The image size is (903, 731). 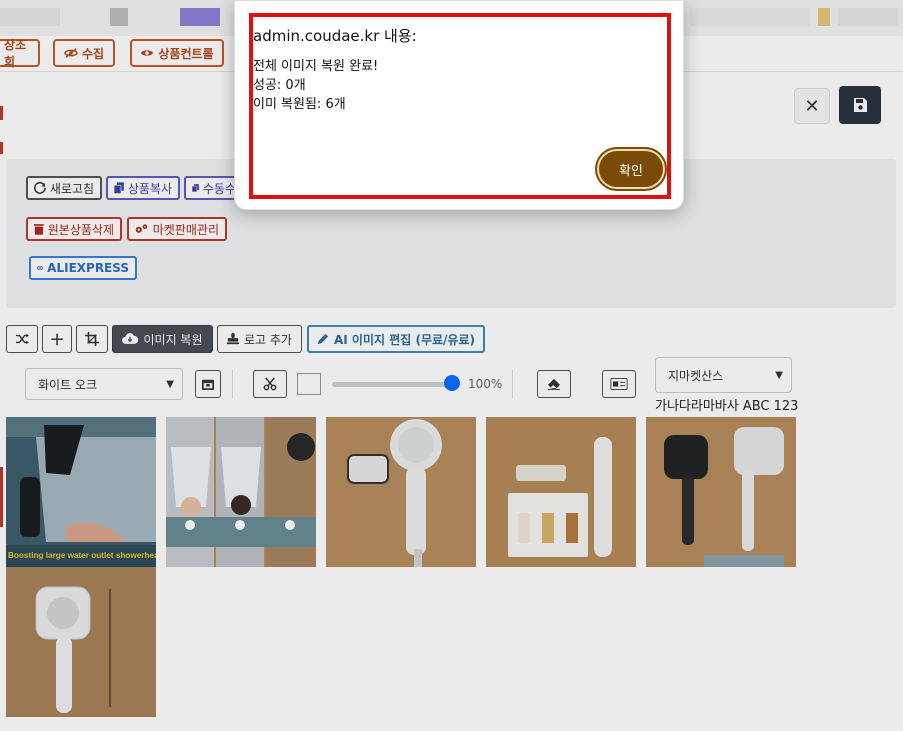 I want to click on delete-original-button: 원본상품삭제, so click(x=74, y=229).